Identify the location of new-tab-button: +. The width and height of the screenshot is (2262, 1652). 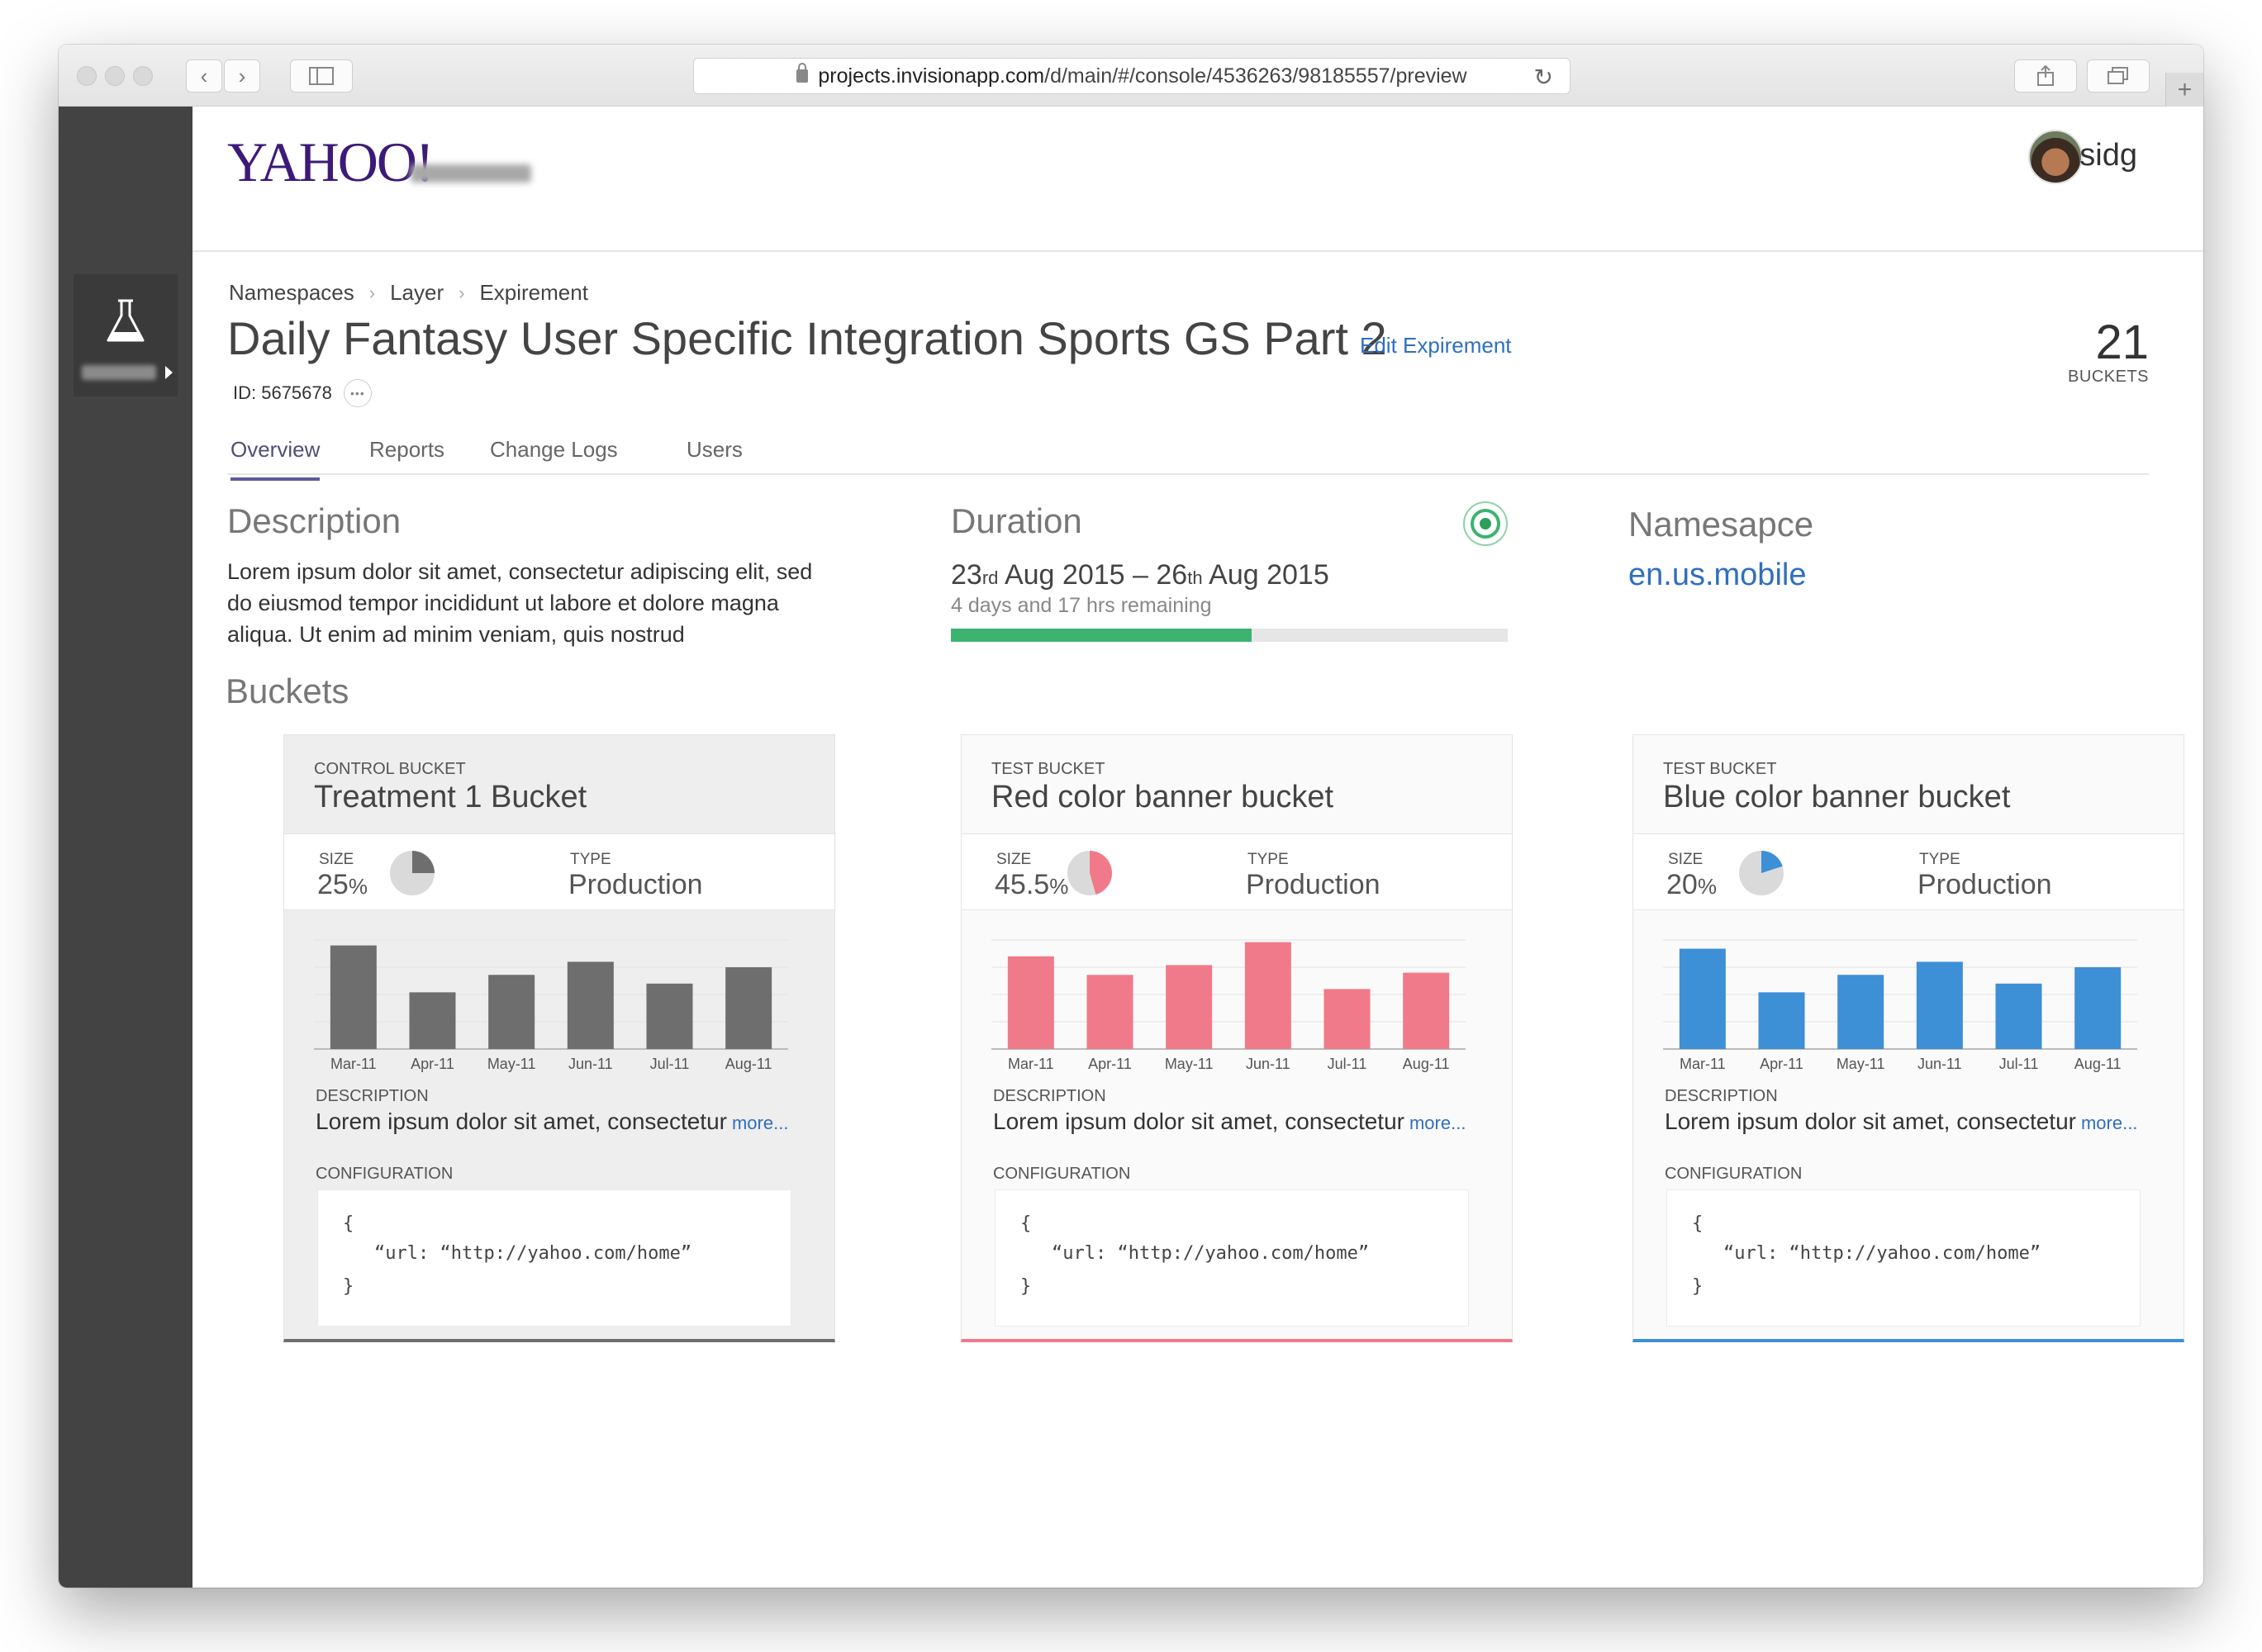
(2184, 90).